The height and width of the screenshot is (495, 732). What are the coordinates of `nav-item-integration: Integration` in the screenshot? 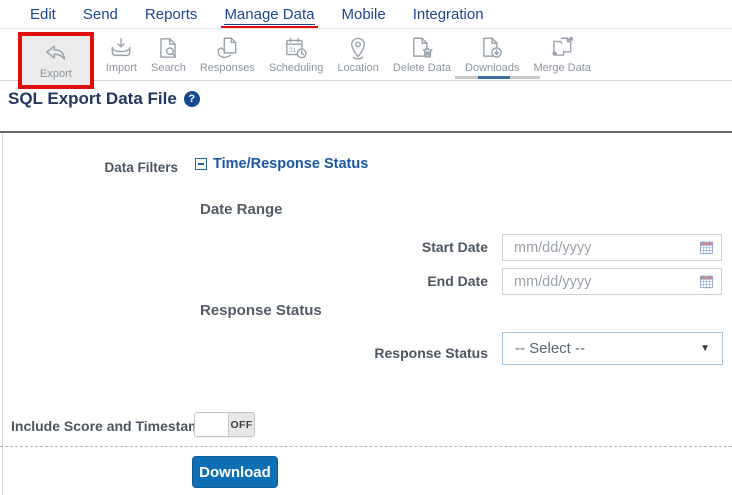 It's located at (448, 14).